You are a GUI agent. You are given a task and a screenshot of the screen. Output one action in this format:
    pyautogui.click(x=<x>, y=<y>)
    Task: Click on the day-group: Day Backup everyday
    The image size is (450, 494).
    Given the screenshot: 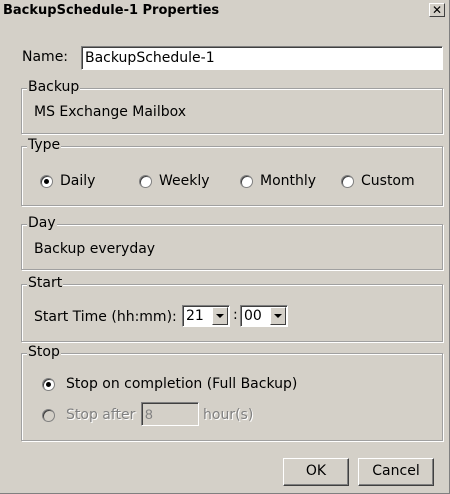 What is the action you would take?
    pyautogui.click(x=232, y=242)
    